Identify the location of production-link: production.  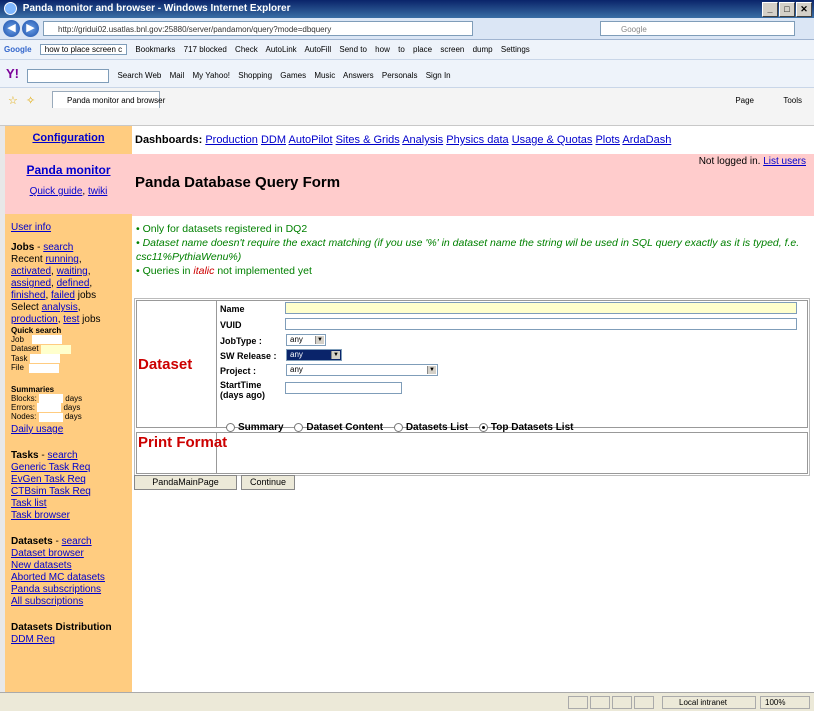
(34, 319).